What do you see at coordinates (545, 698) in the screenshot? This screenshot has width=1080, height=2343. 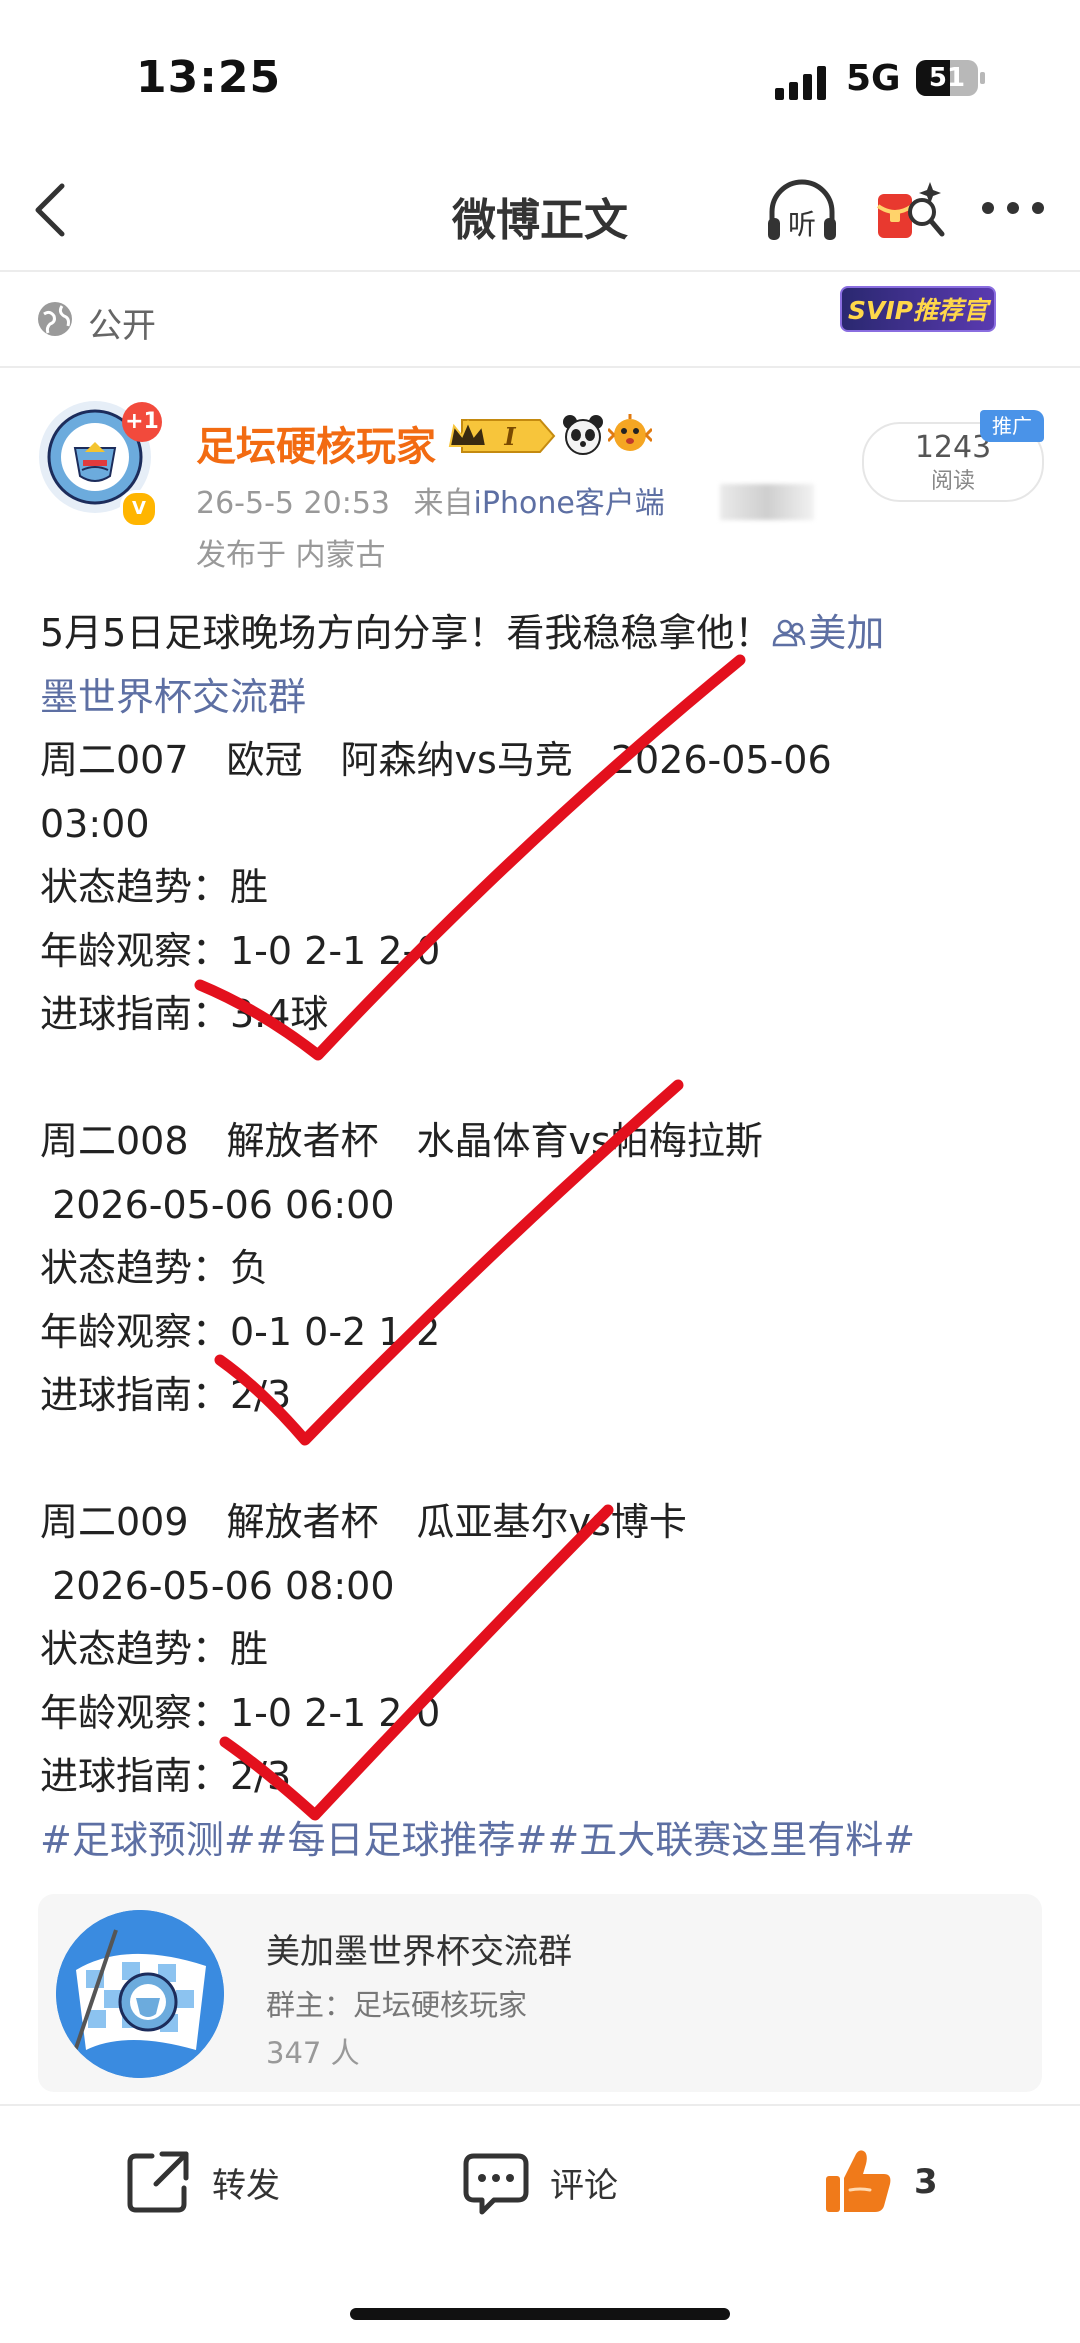 I see `group-link-text-2: 墨世界杯交流群` at bounding box center [545, 698].